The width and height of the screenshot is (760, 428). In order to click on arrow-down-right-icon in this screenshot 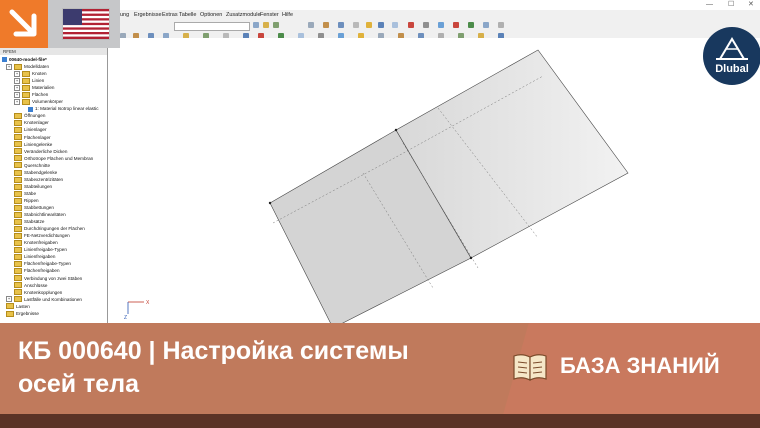, I will do `click(23, 23)`.